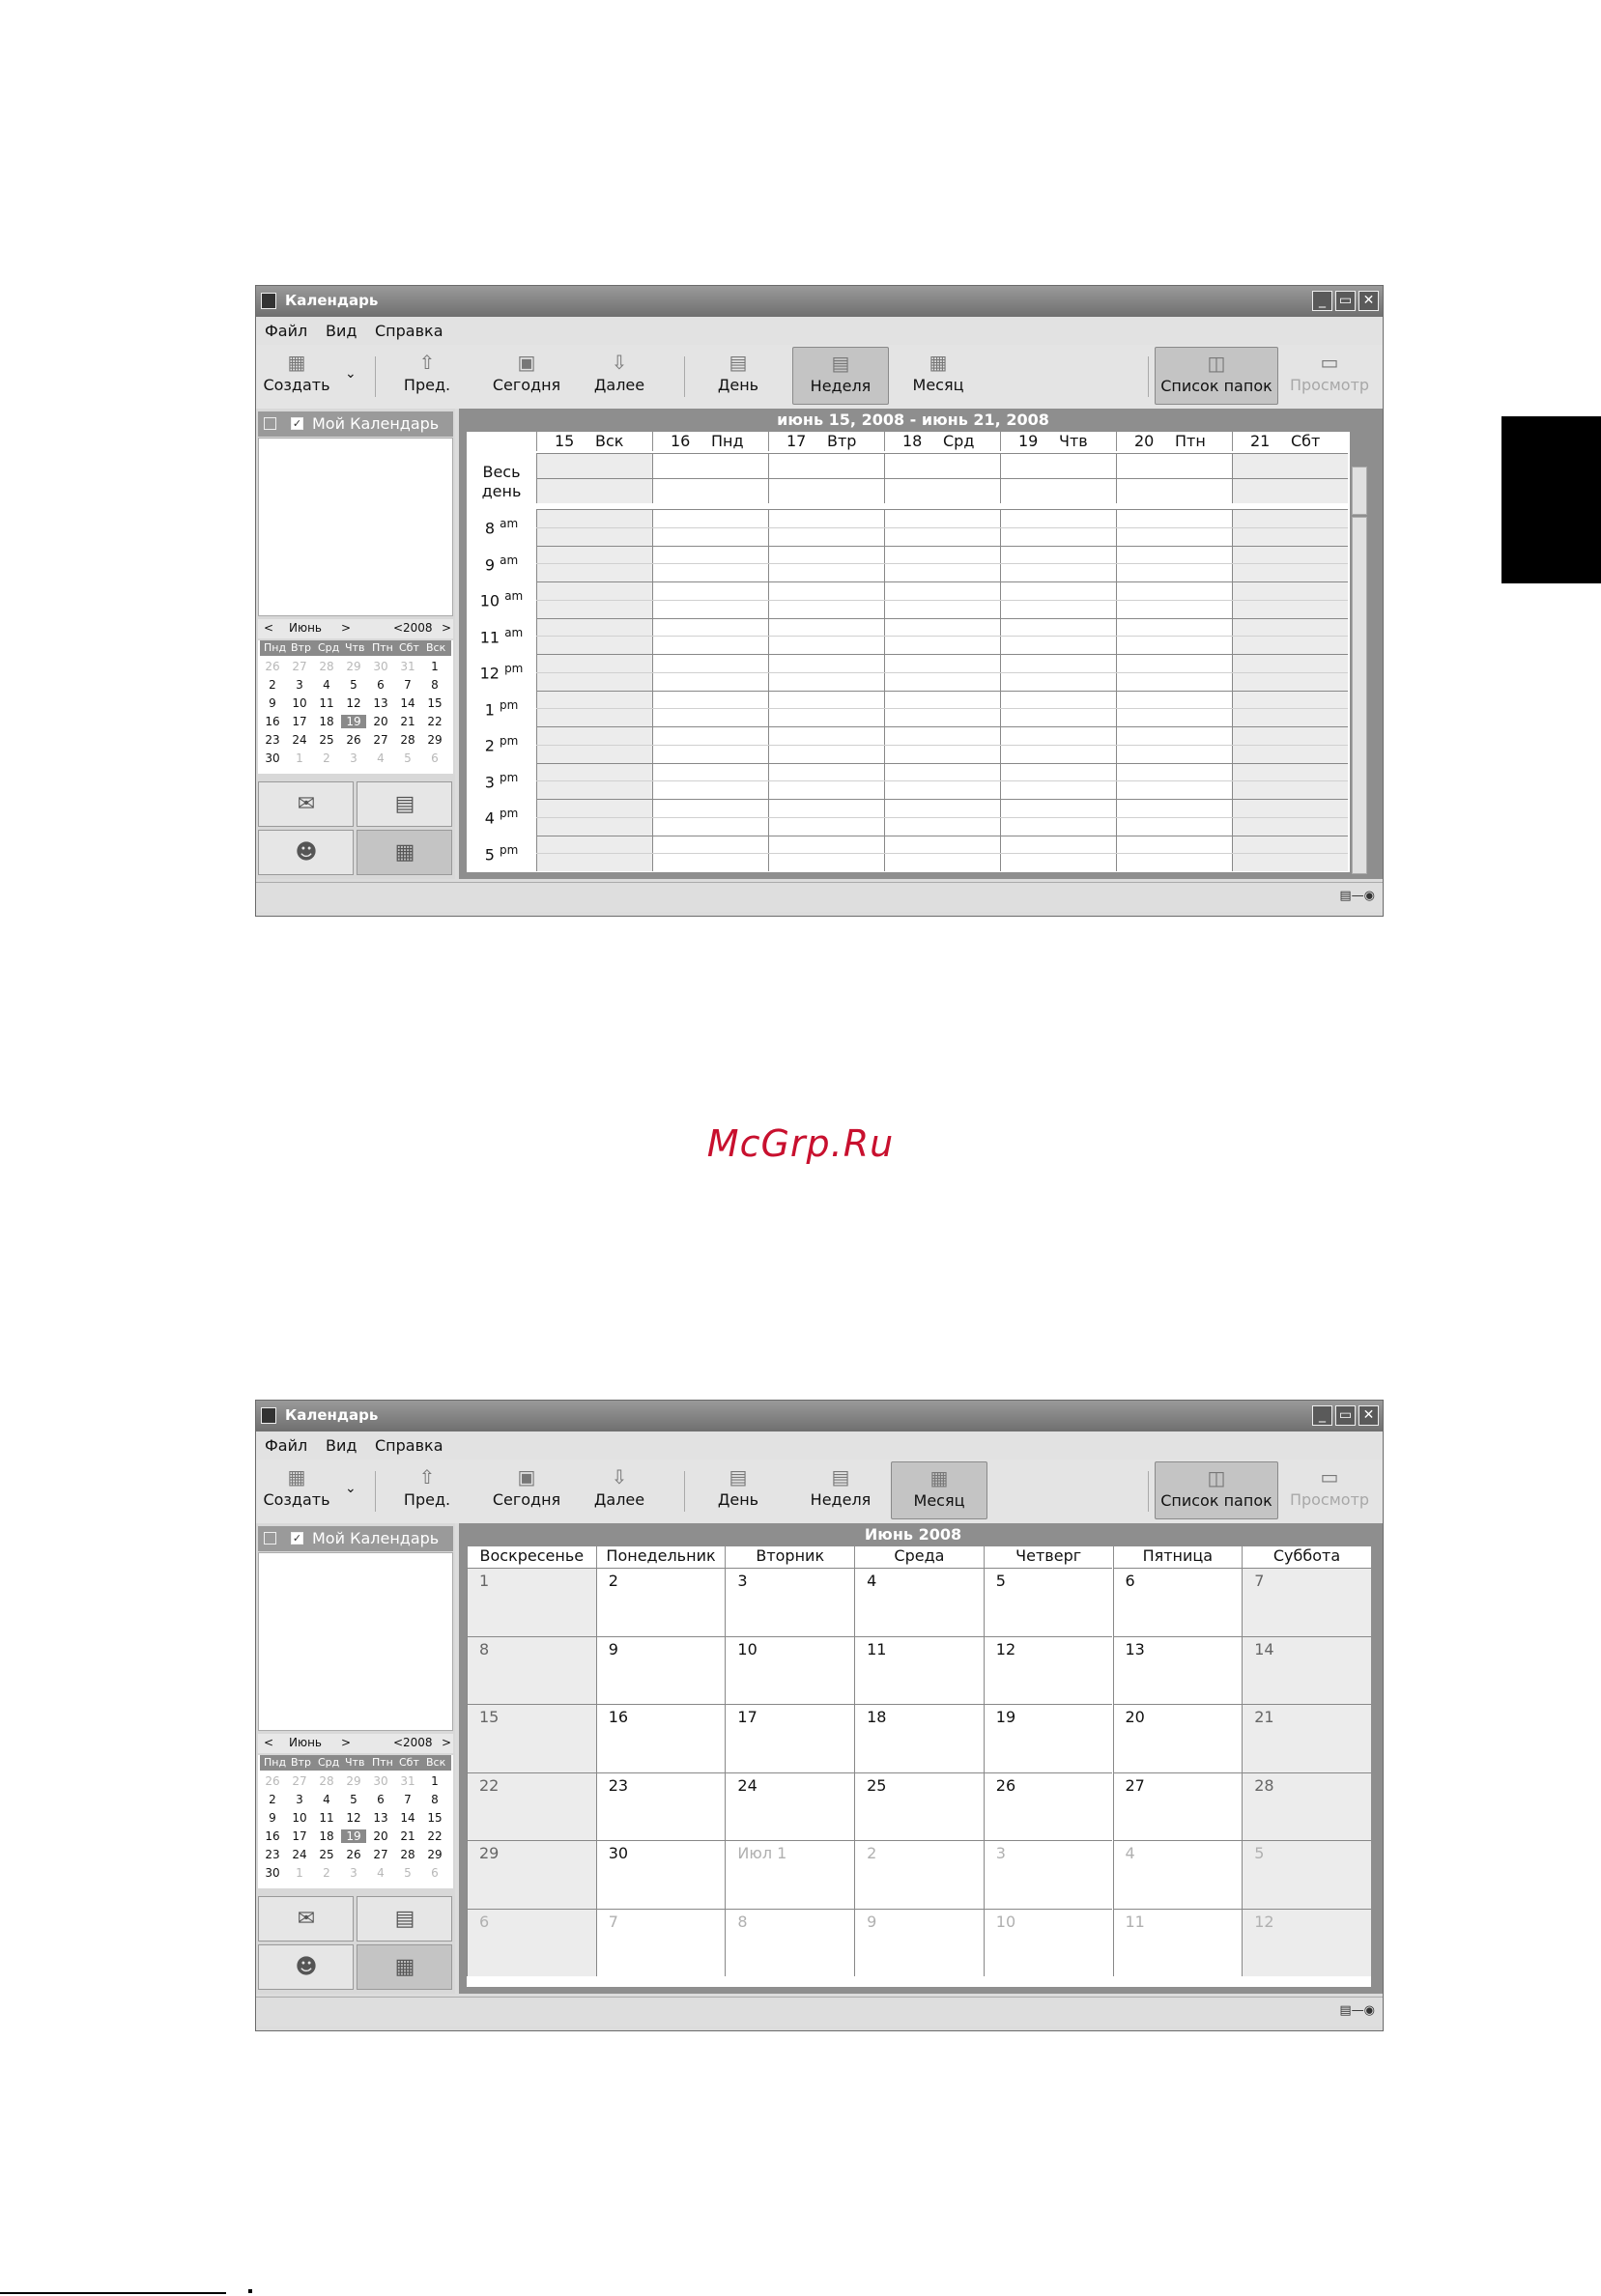 The height and width of the screenshot is (2296, 1601). Describe the element at coordinates (1177, 1806) in the screenshot. I see `month-day-cell: 27` at that location.